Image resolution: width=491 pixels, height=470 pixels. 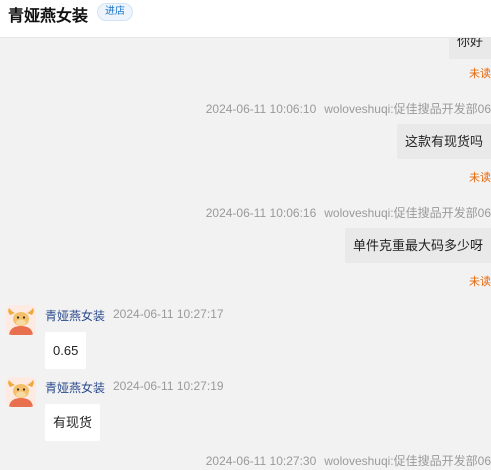 What do you see at coordinates (168, 314) in the screenshot?
I see `message-time: 2024-06-11 10:27:17` at bounding box center [168, 314].